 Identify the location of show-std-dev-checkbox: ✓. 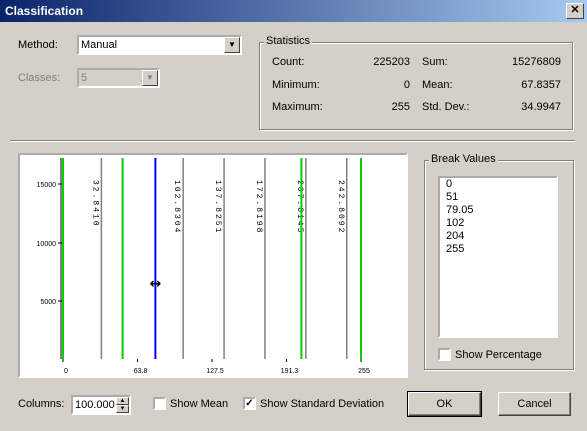
(249, 403).